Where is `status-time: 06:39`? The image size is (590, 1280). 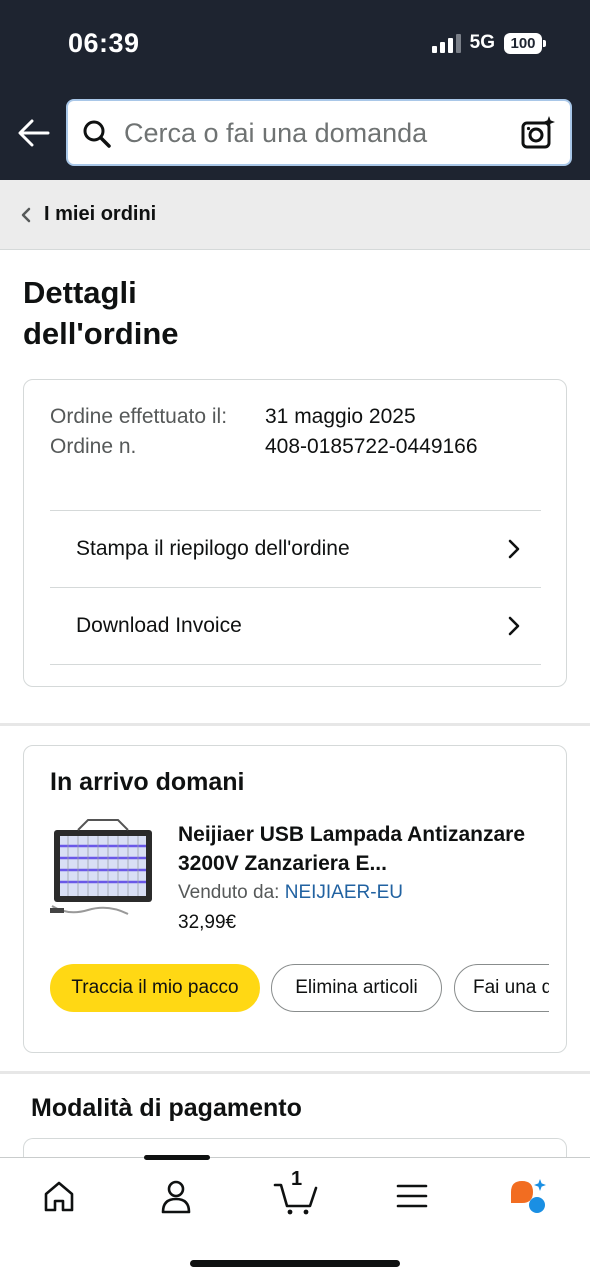
status-time: 06:39 is located at coordinates (104, 43).